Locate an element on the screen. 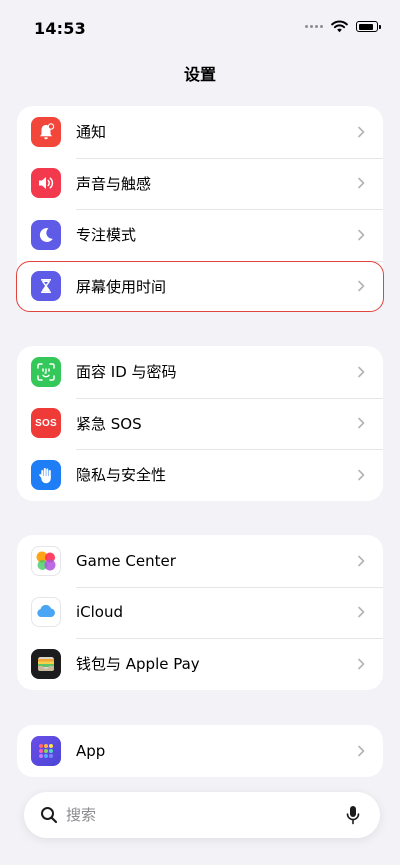 This screenshot has width=400, height=865. settings-row-apps: App is located at coordinates (200, 751).